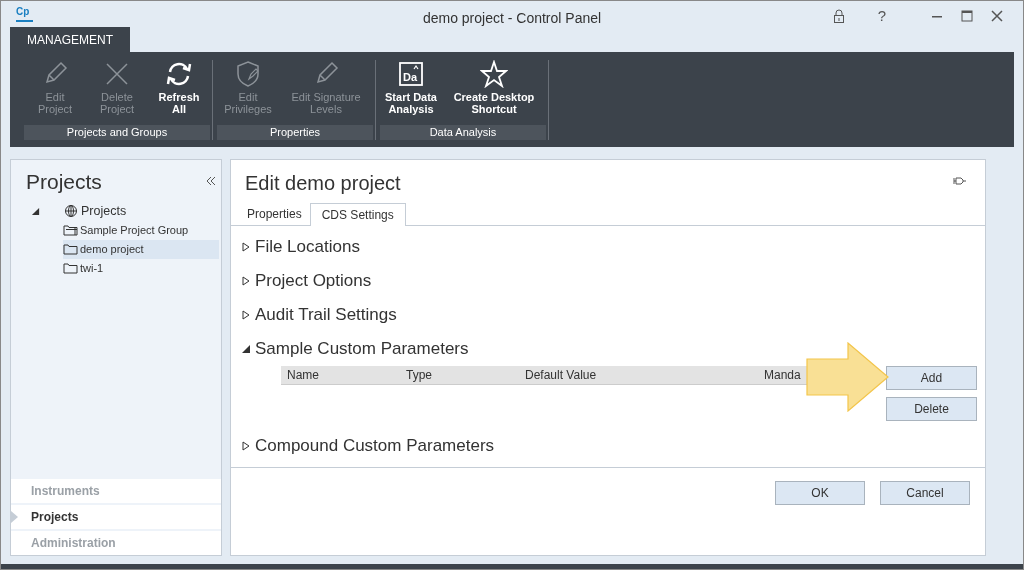 The height and width of the screenshot is (570, 1024). I want to click on lock-icon, so click(838, 16).